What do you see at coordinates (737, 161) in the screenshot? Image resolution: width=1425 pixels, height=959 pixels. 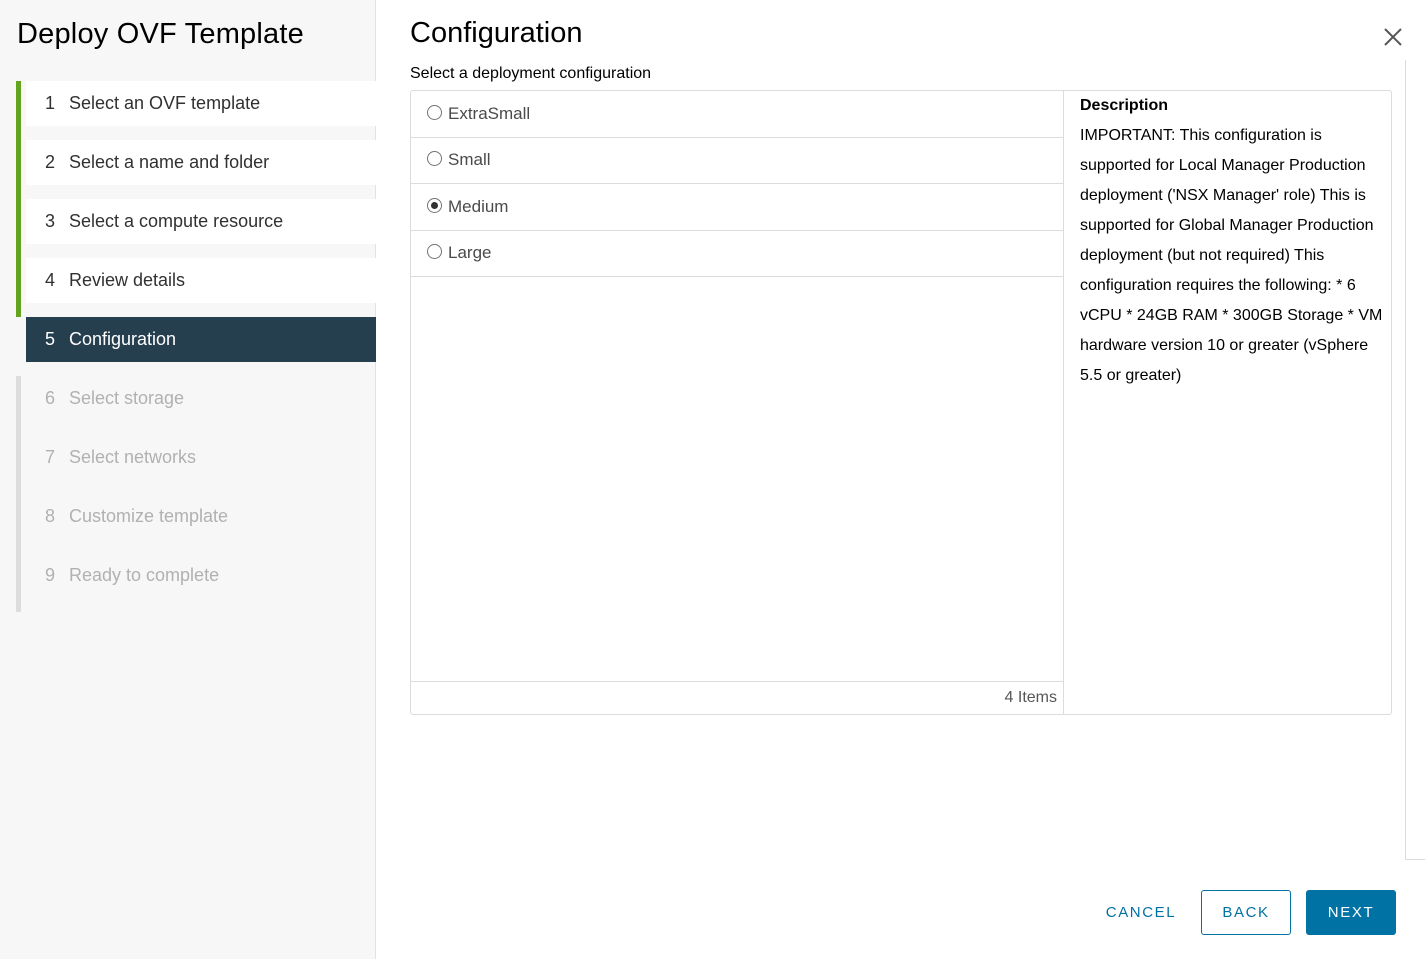 I see `option-small: Small` at bounding box center [737, 161].